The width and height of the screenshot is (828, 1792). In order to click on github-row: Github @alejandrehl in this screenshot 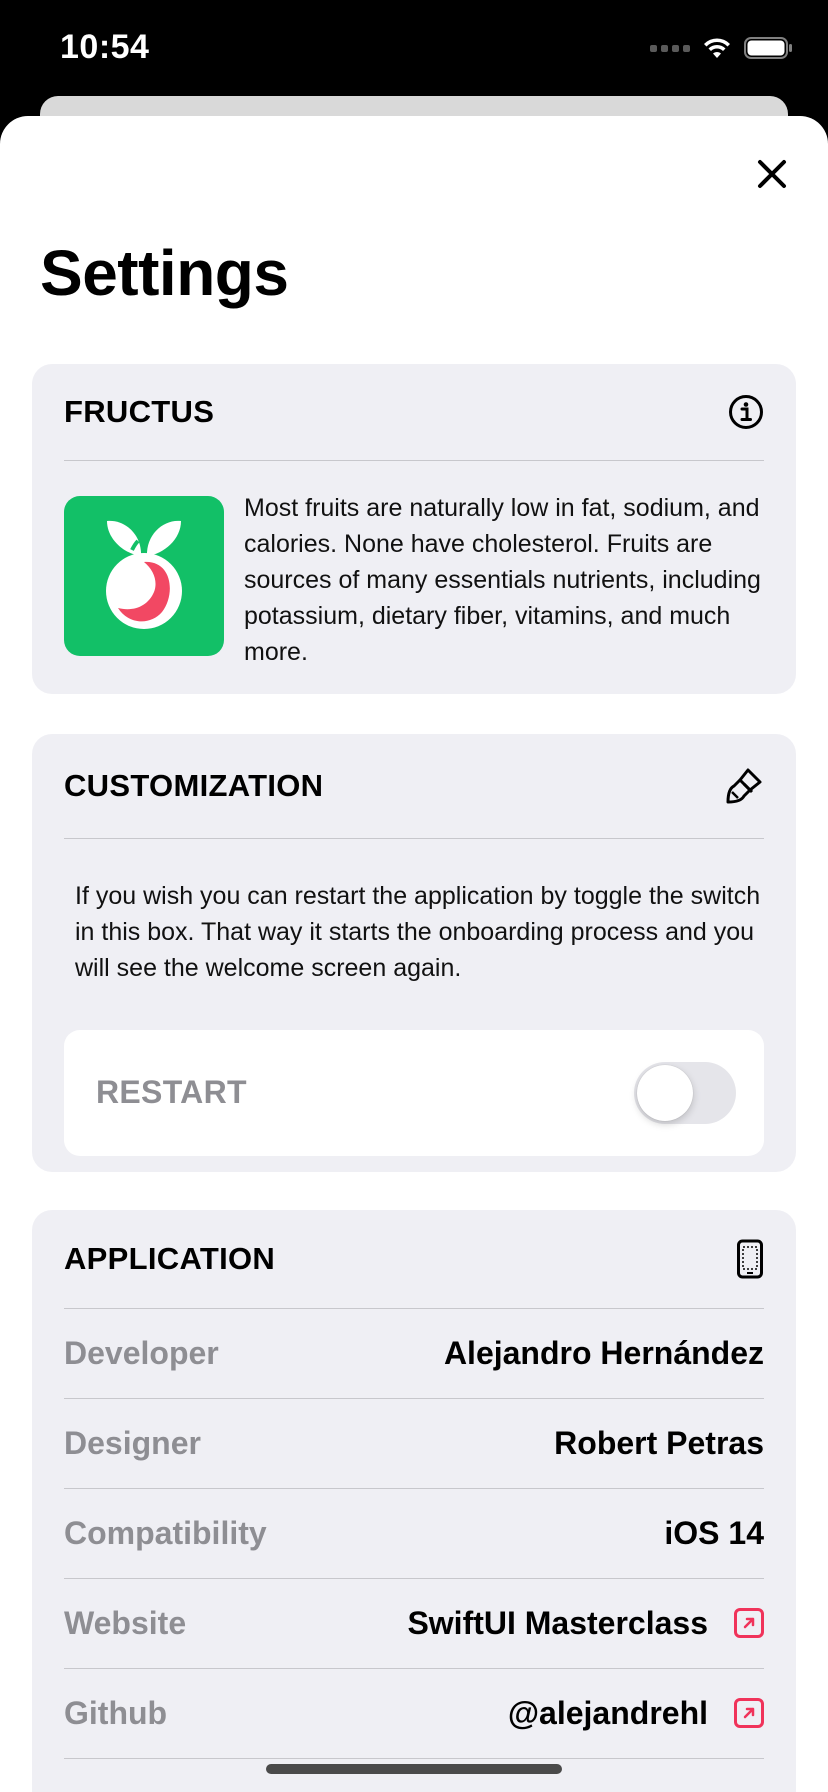, I will do `click(414, 1713)`.